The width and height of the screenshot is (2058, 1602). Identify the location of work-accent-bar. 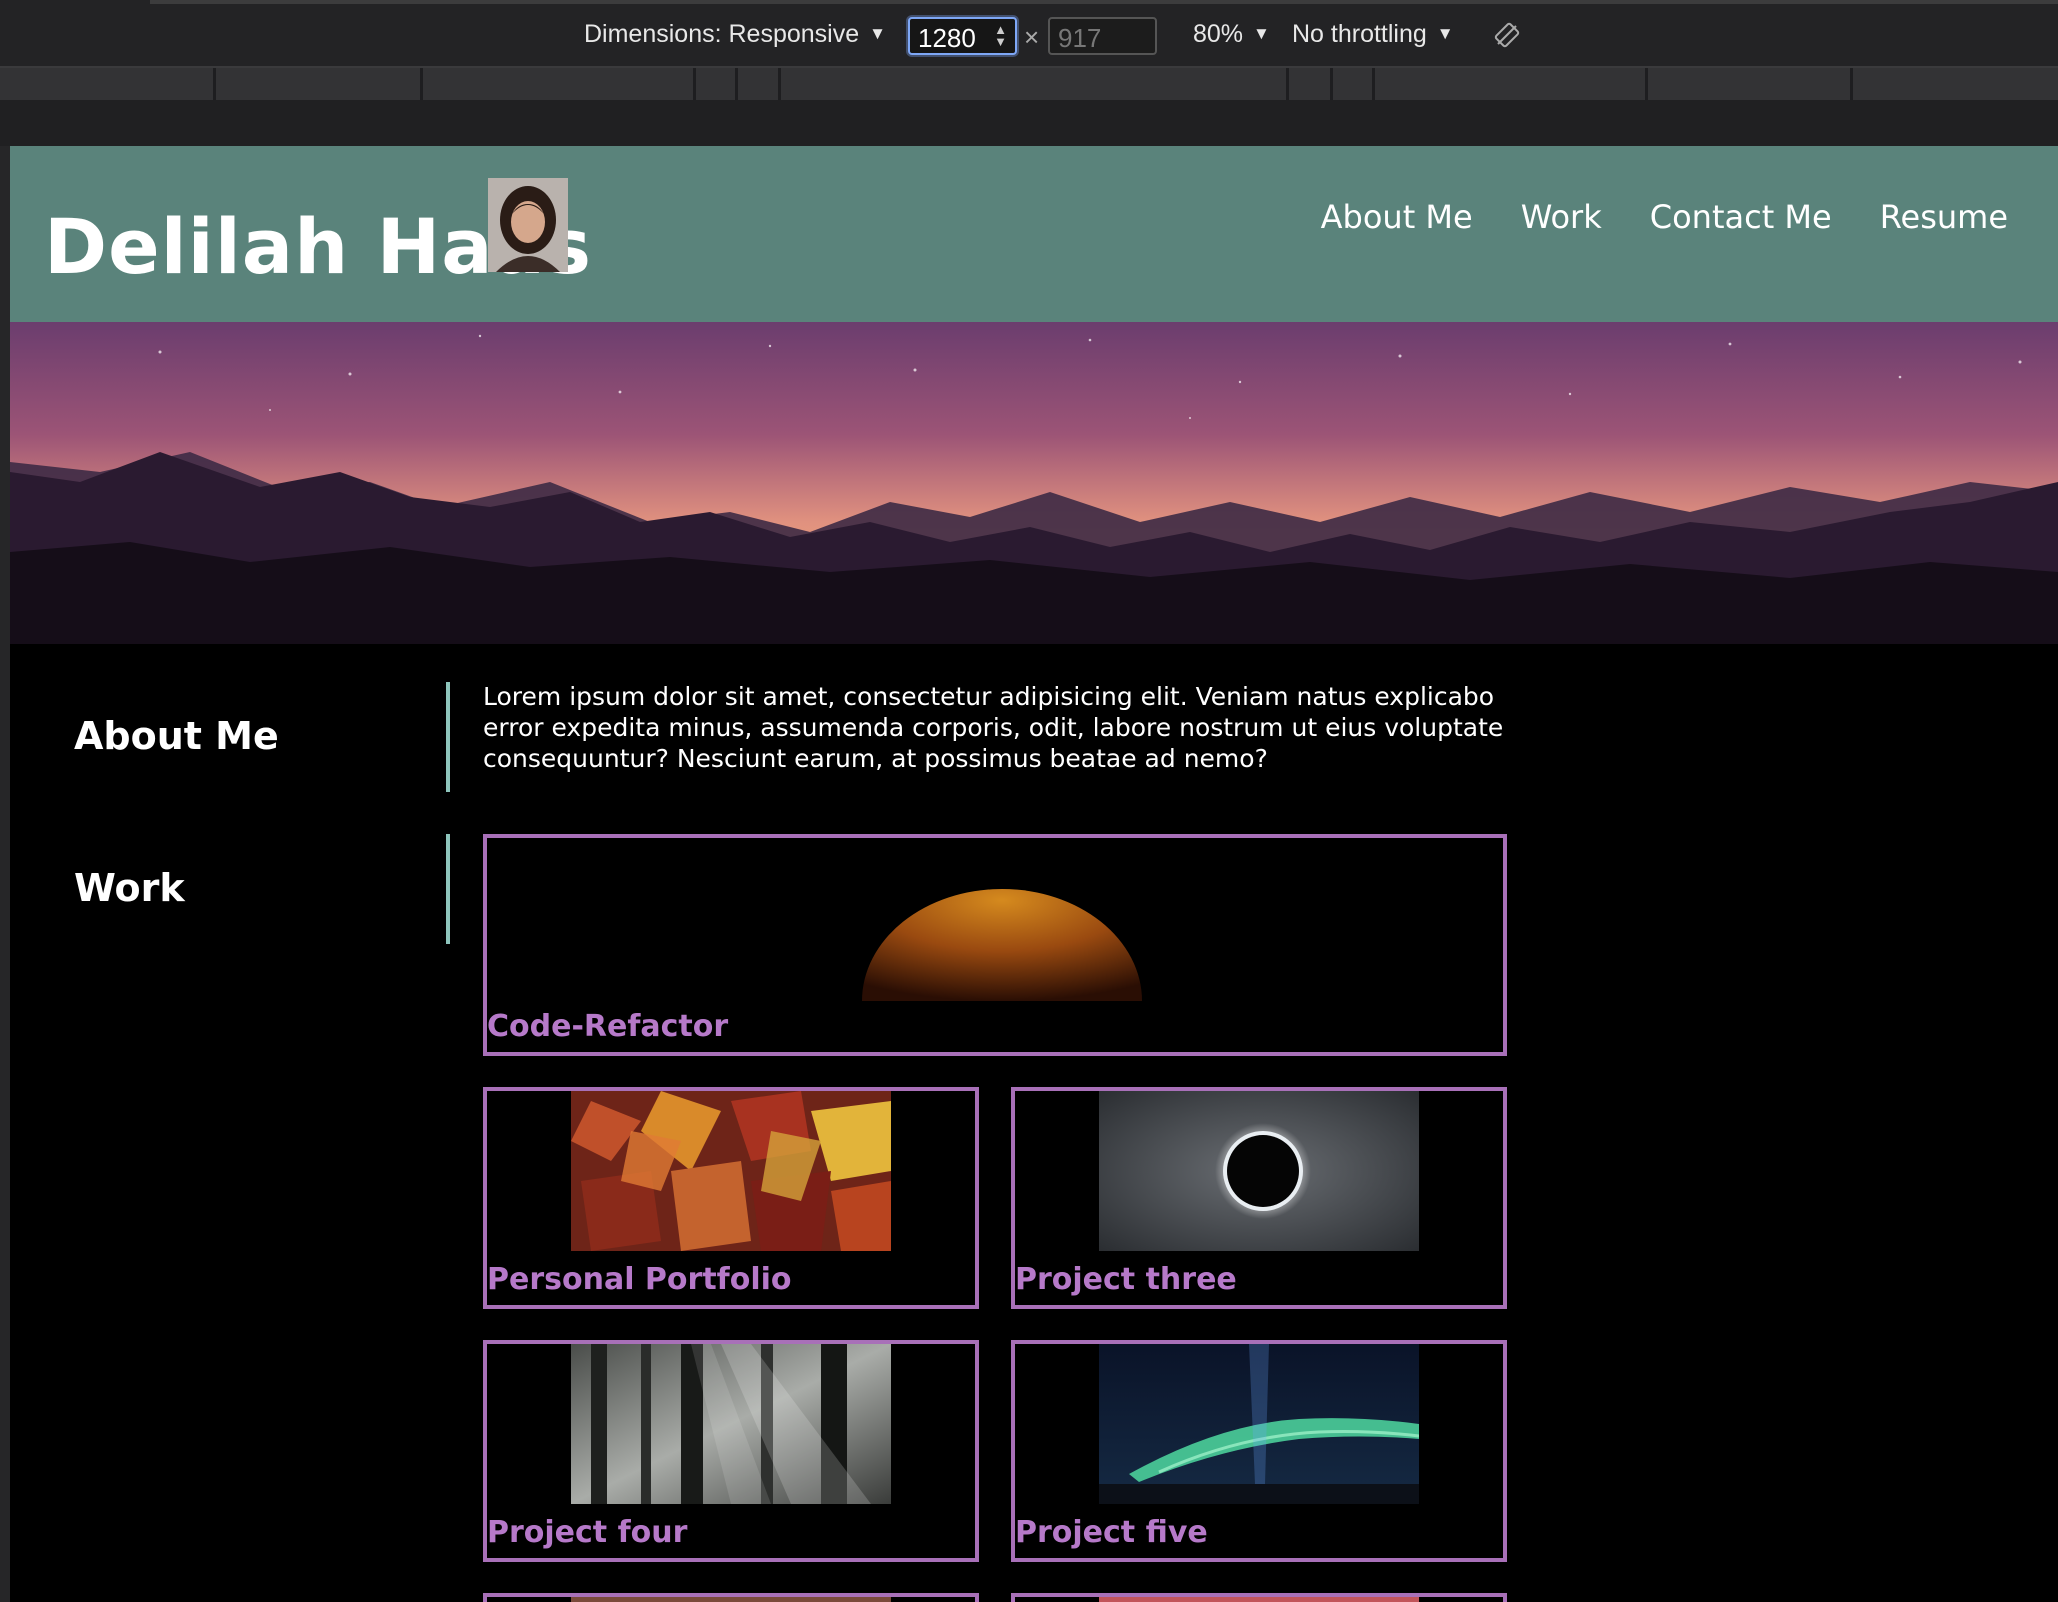
(448, 889).